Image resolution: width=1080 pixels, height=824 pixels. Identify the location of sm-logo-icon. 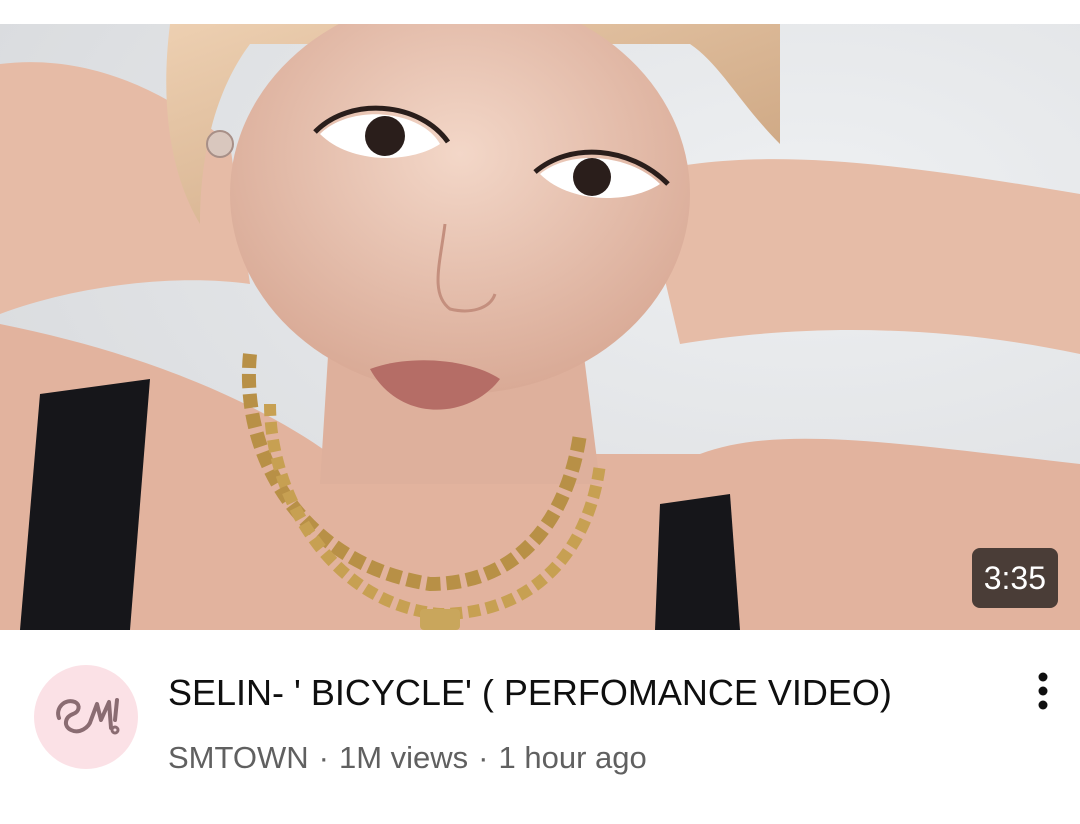
(86, 717).